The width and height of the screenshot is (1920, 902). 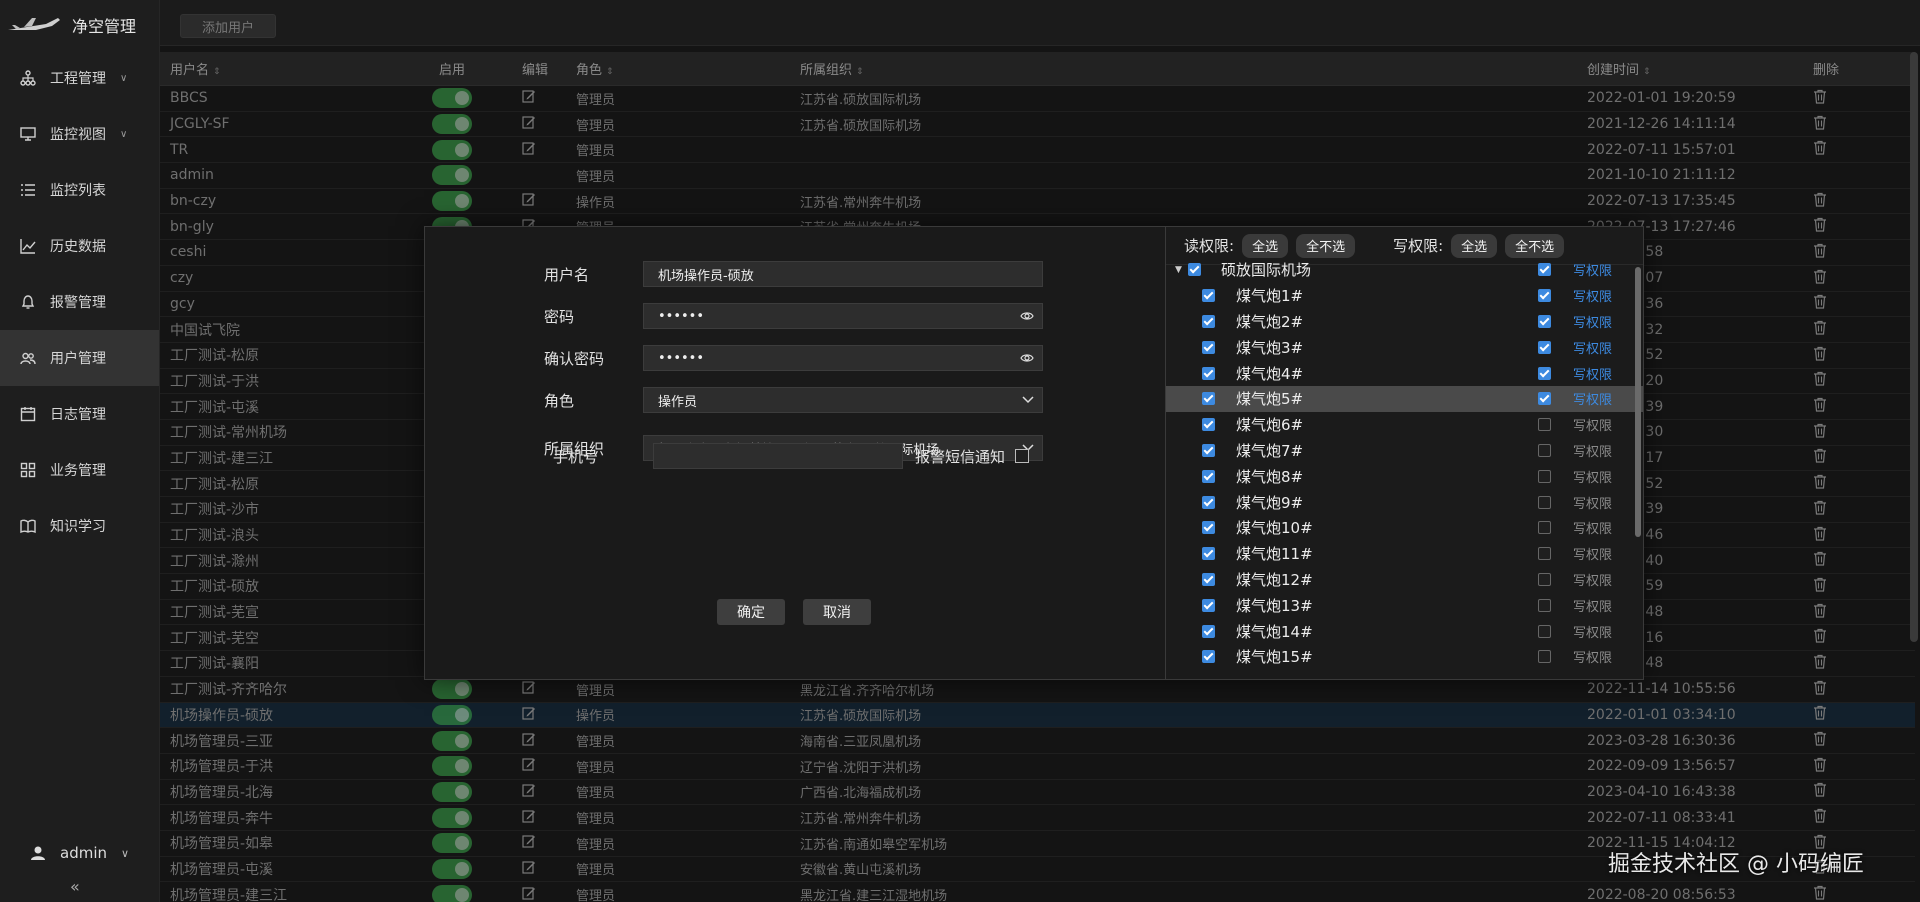 What do you see at coordinates (1404, 451) in the screenshot?
I see `permission-item: 煤气炮7# 写权限` at bounding box center [1404, 451].